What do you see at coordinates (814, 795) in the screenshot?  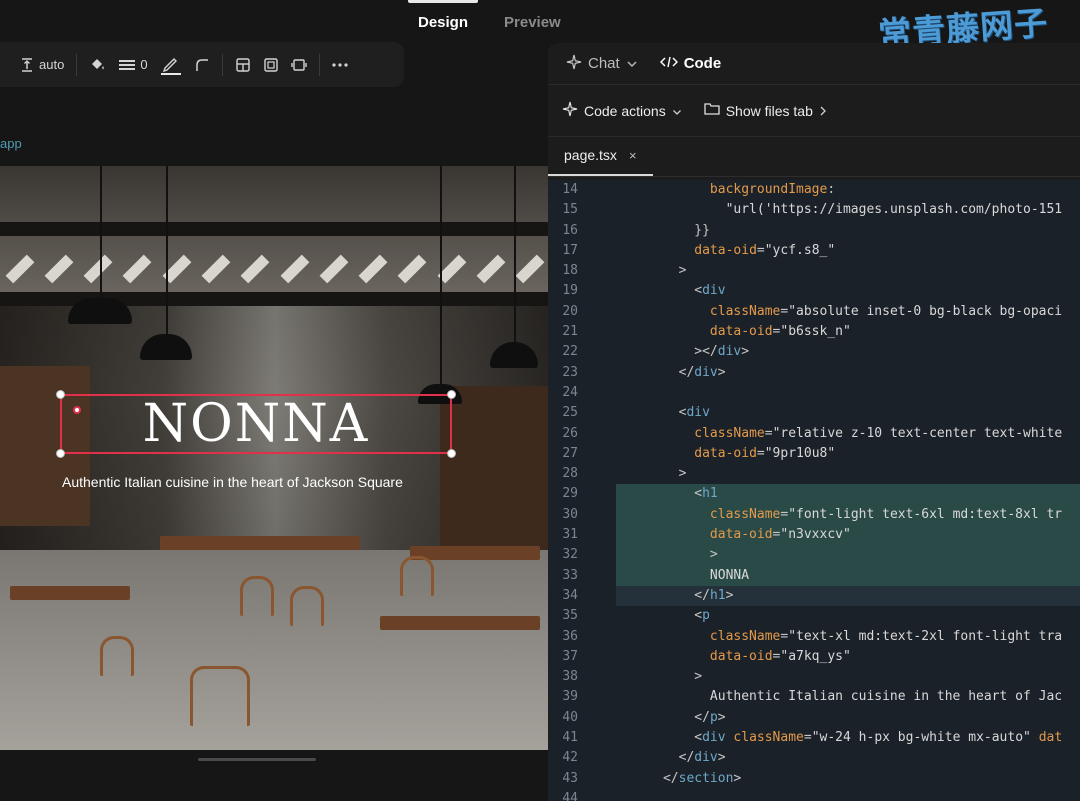 I see `code-line: 44` at bounding box center [814, 795].